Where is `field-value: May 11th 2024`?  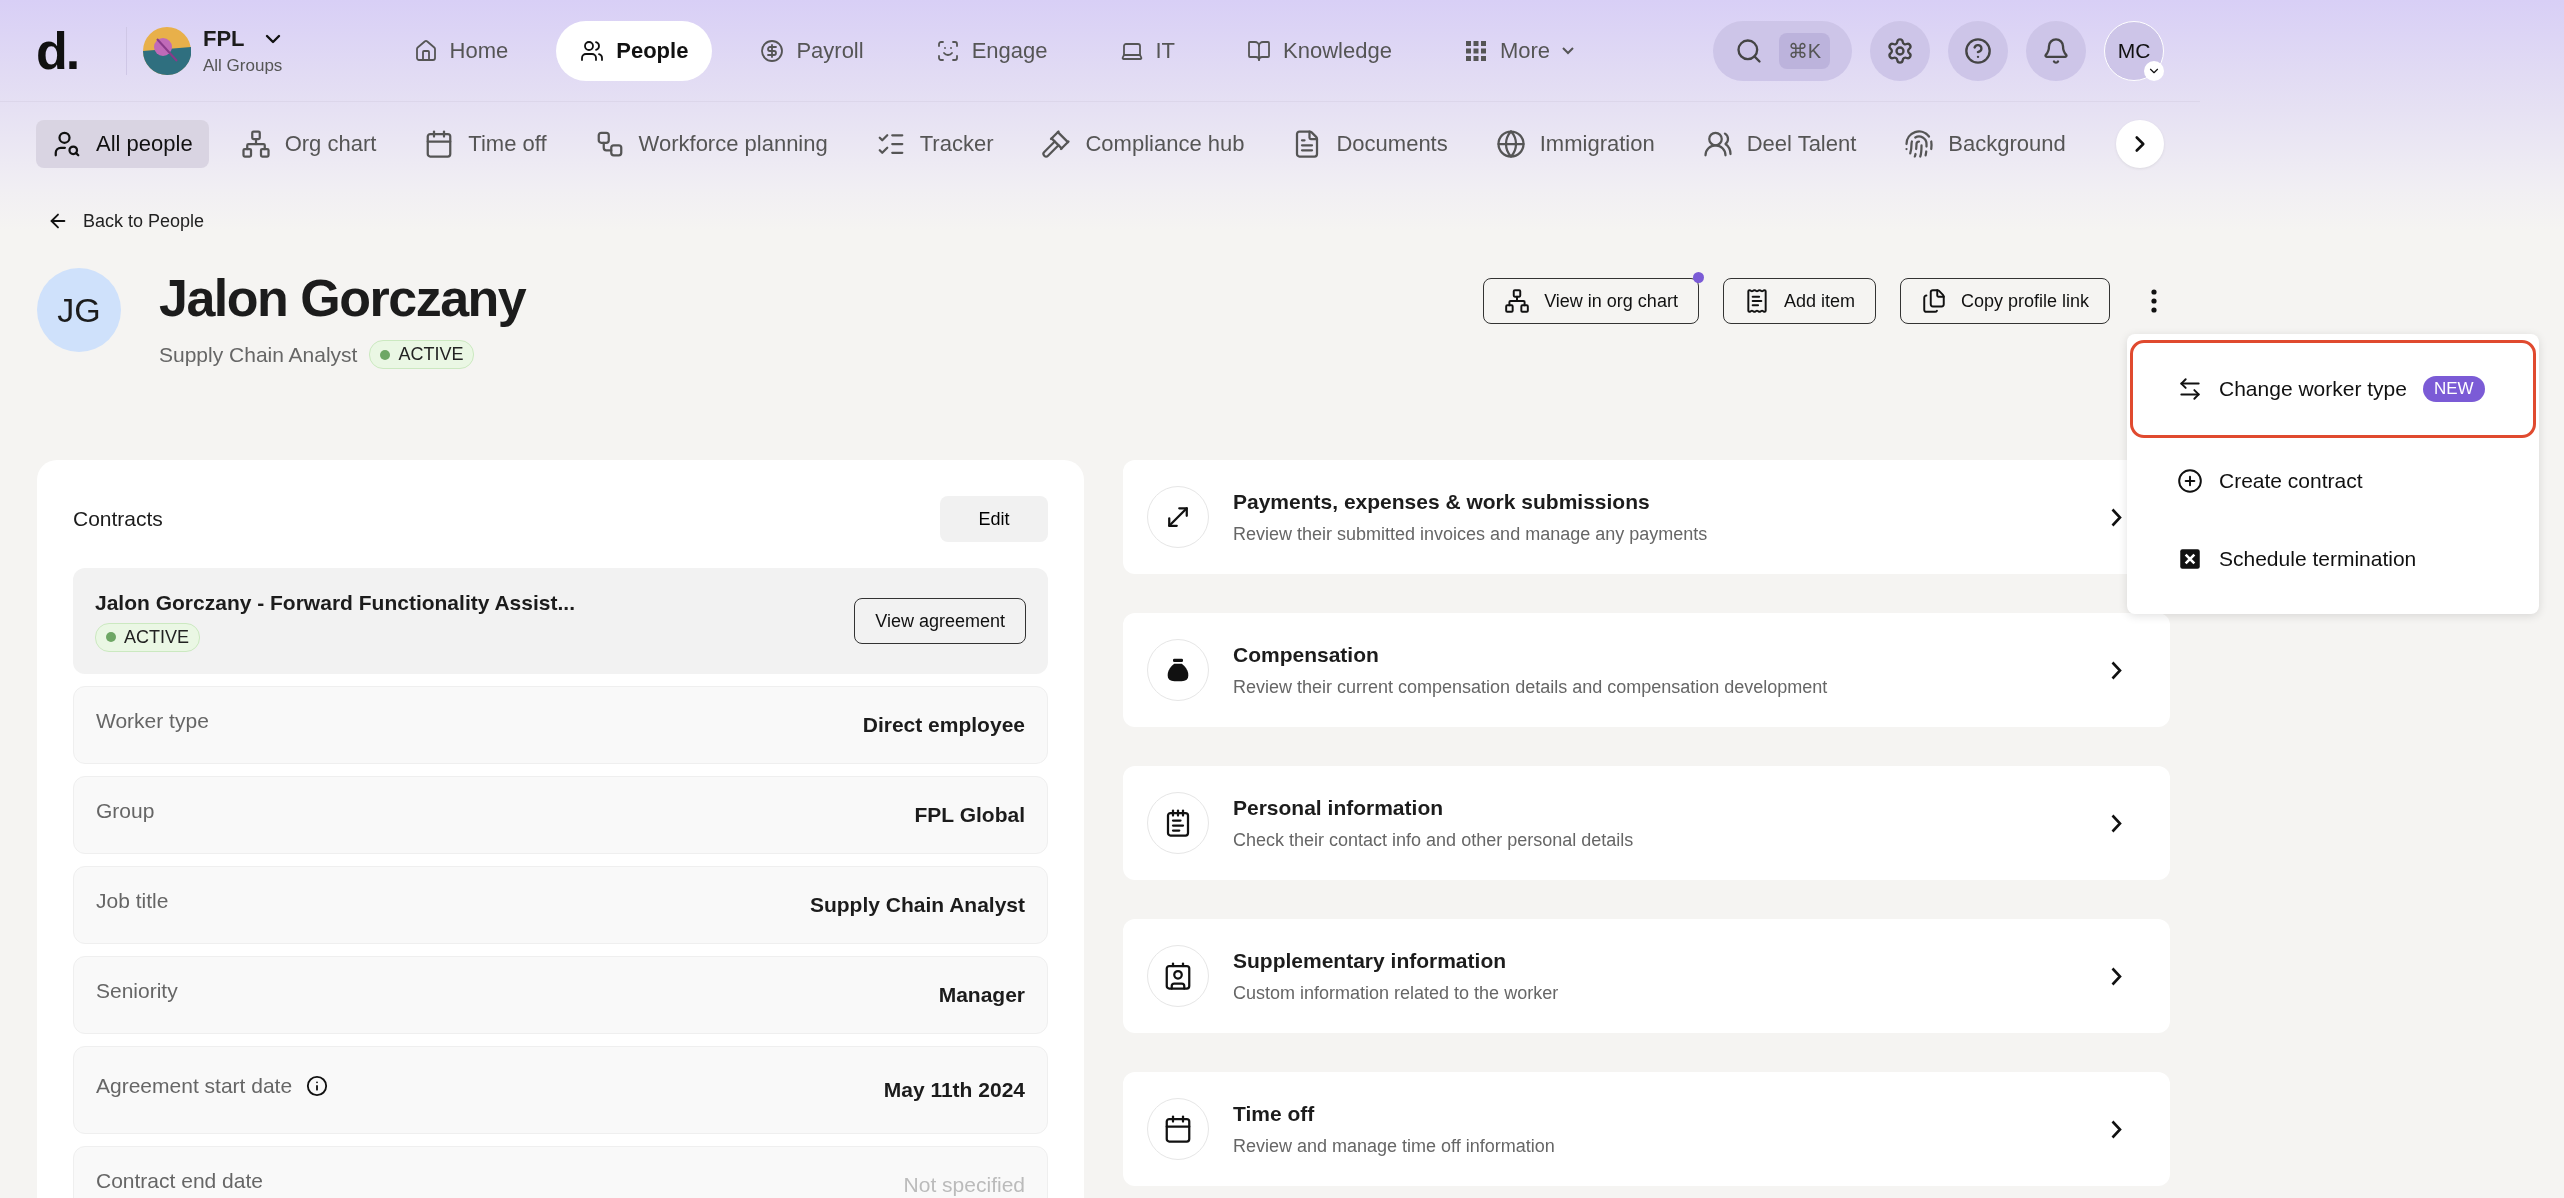
field-value: May 11th 2024 is located at coordinates (954, 1090).